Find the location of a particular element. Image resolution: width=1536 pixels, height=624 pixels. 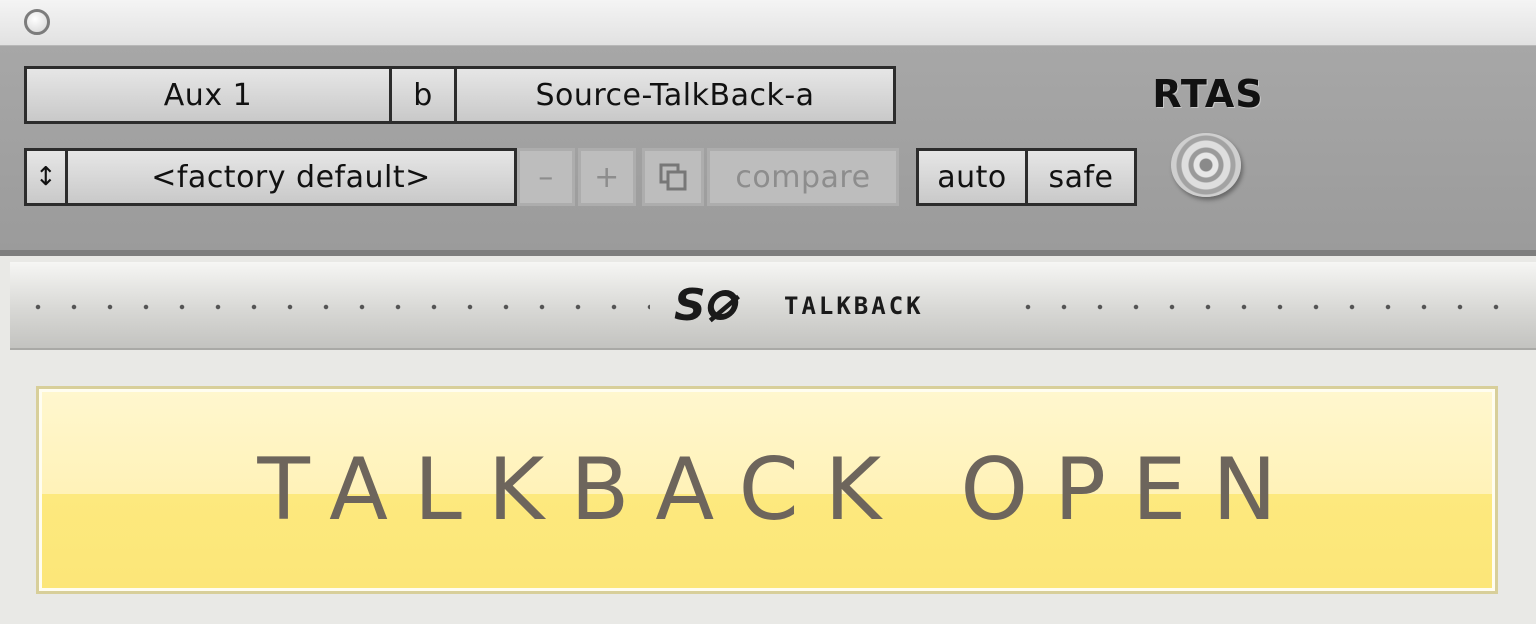

compare-button: compare is located at coordinates (803, 177).